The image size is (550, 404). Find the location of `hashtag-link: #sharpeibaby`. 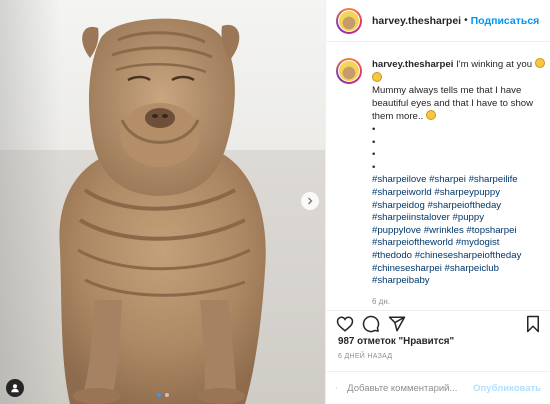

hashtag-link: #sharpeibaby is located at coordinates (401, 280).